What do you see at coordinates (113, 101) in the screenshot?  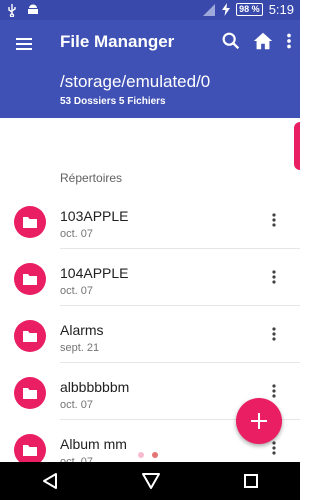 I see `item-counts: 53 Dossiers 5 Fichiers` at bounding box center [113, 101].